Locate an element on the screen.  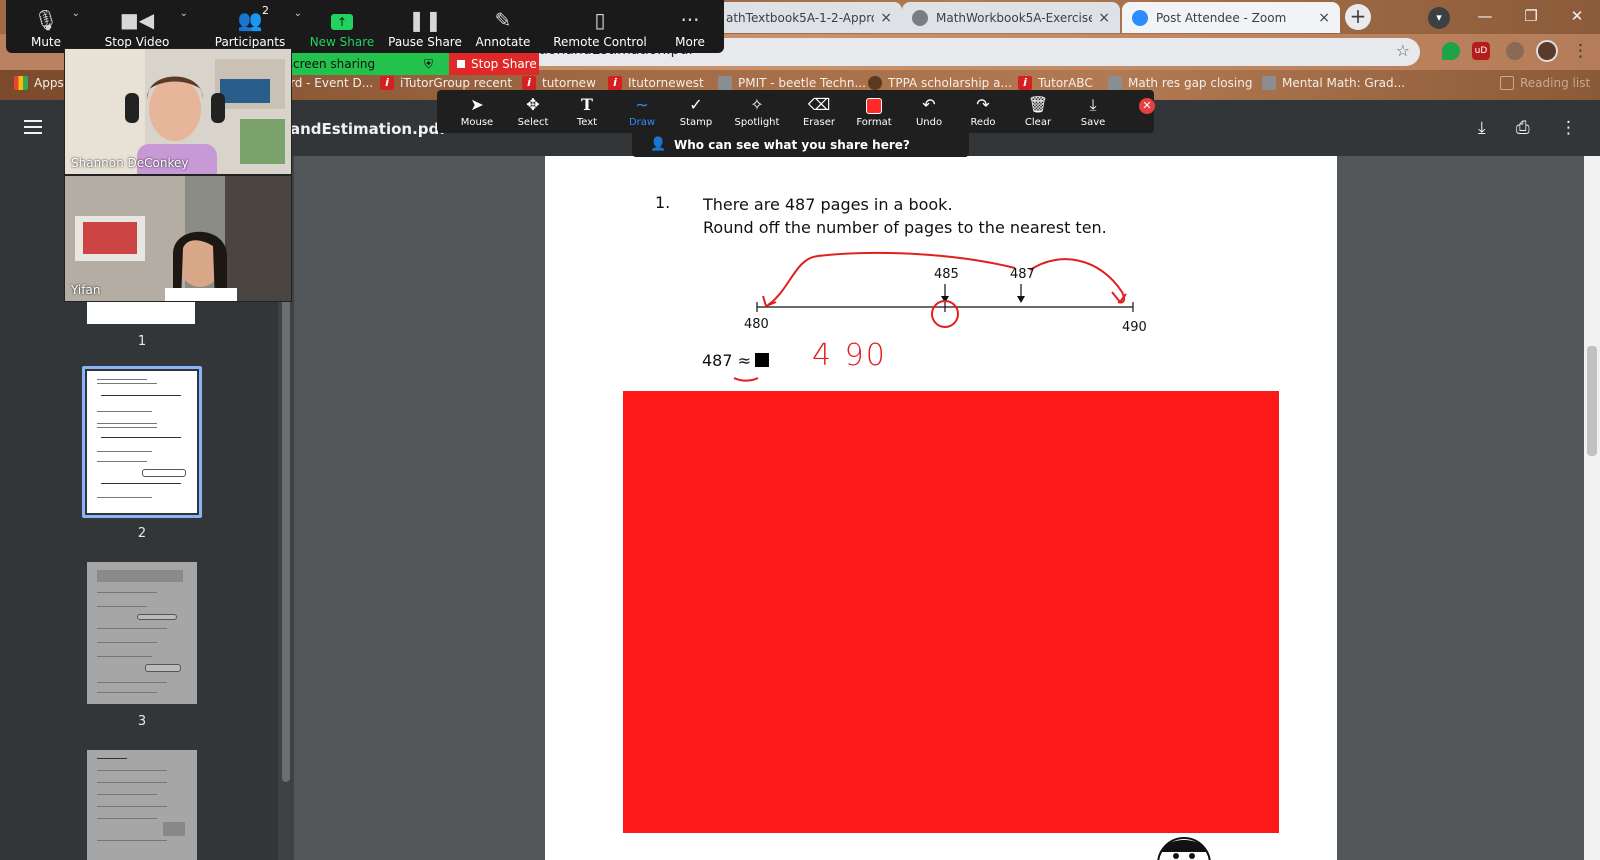
annot-tool-eraser: ⌫ Eraser is located at coordinates (819, 111).